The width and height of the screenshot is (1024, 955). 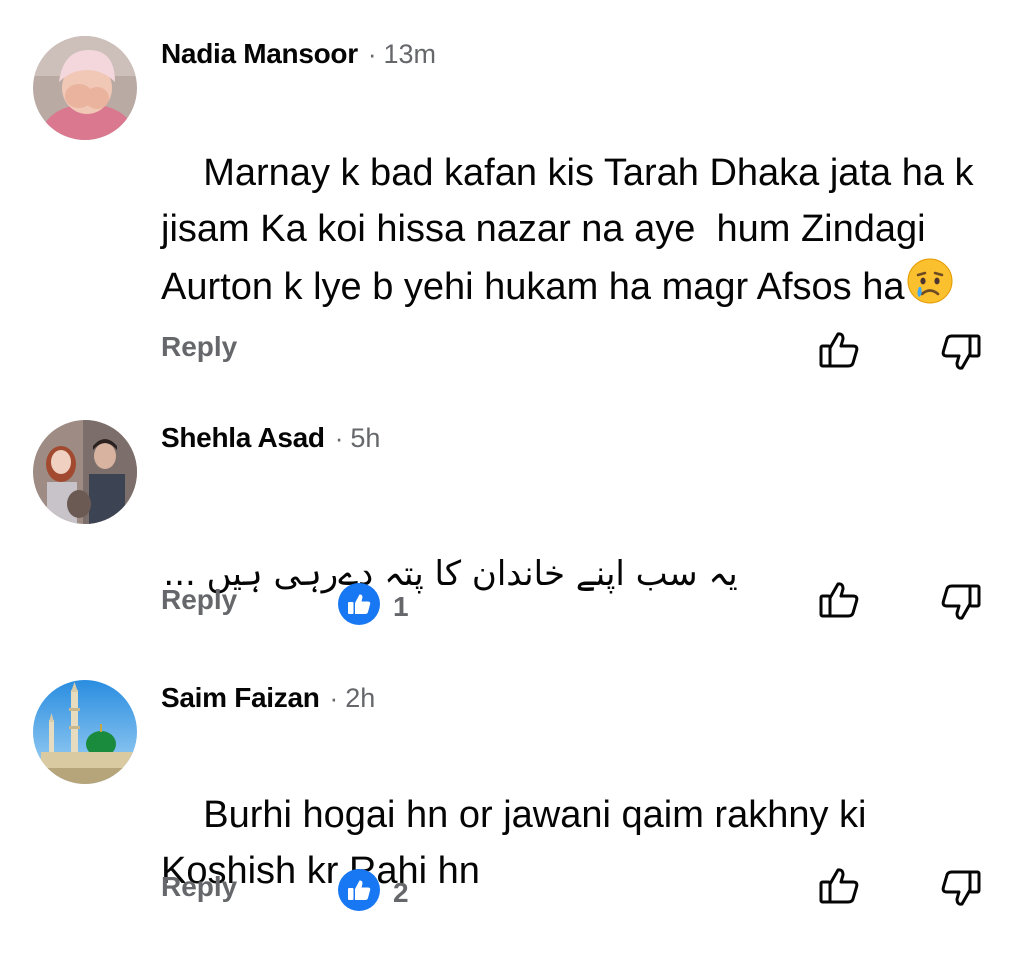 I want to click on comment-header: Shehla Asad · 5h, so click(x=270, y=438).